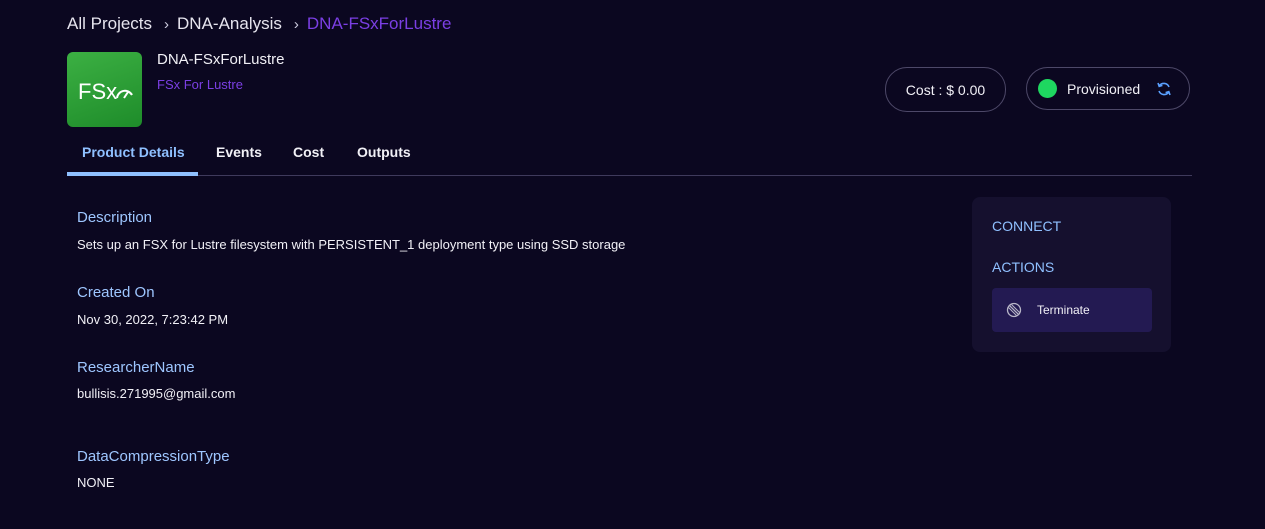 The width and height of the screenshot is (1265, 529). I want to click on product-type: FSx For Lustre, so click(200, 84).